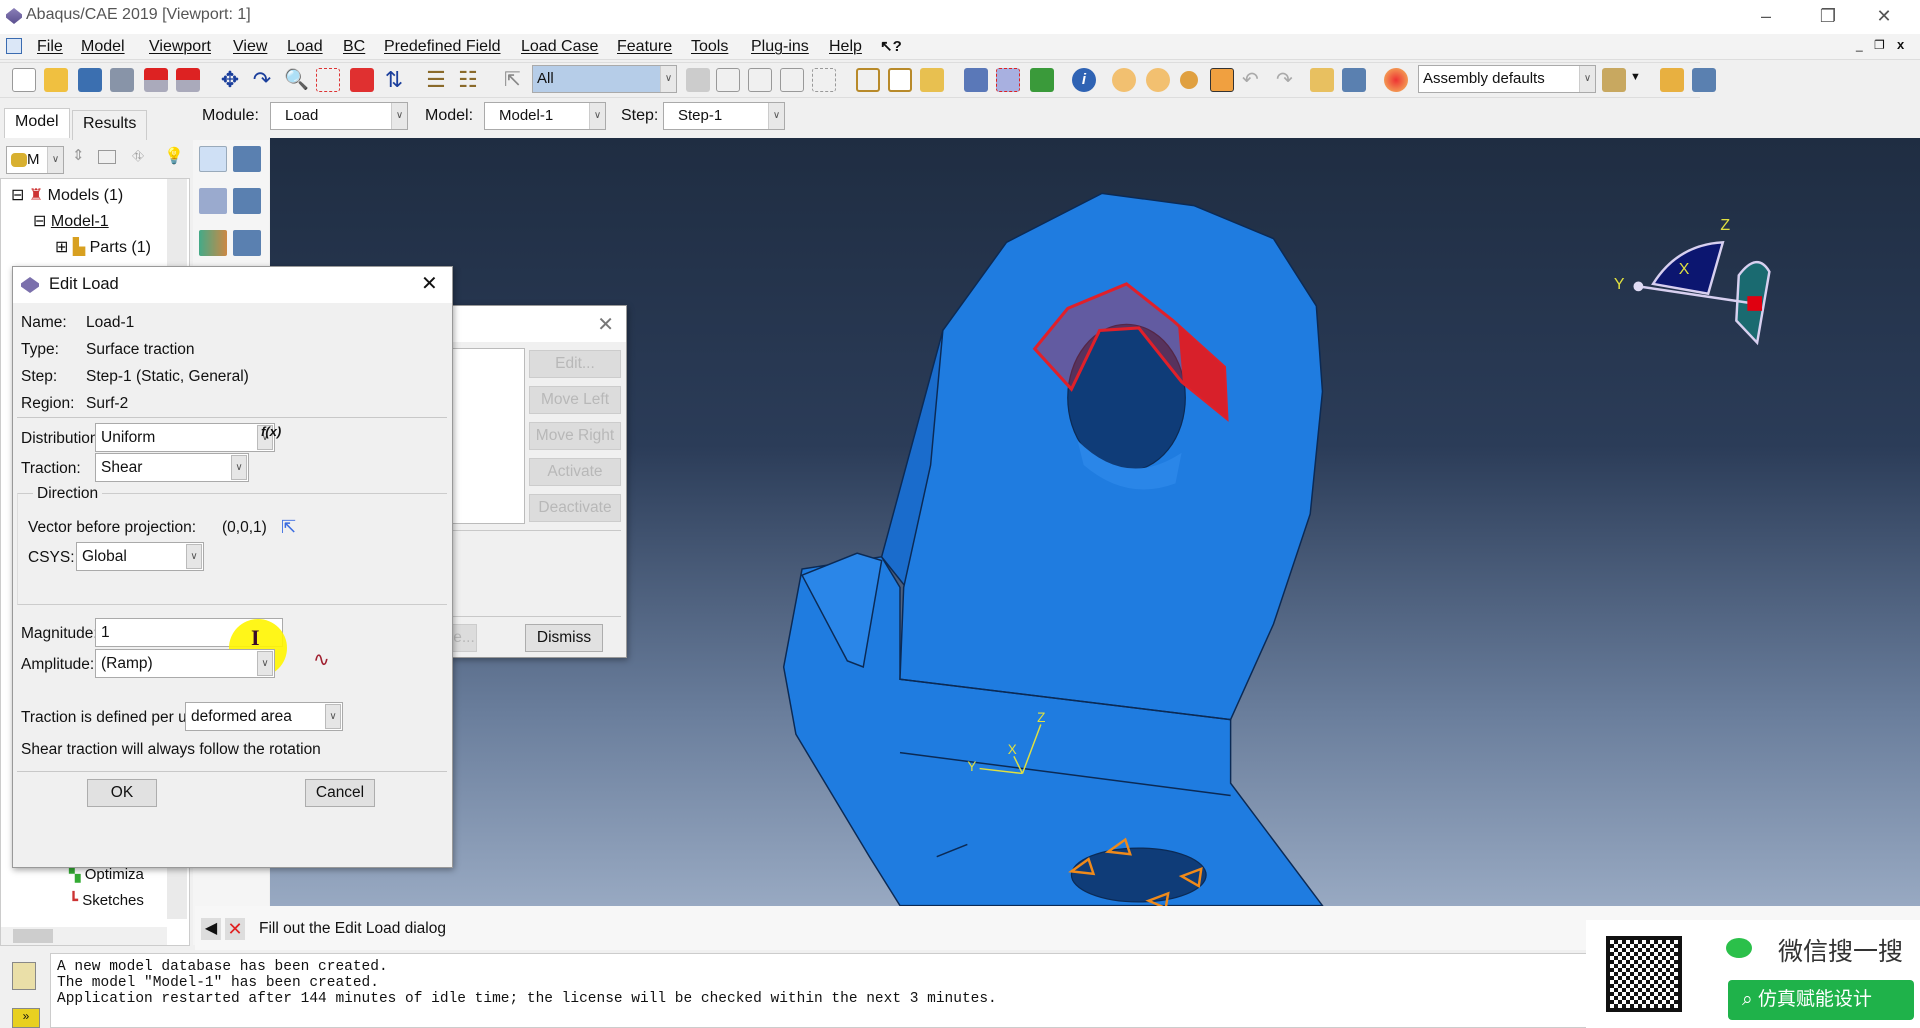 The width and height of the screenshot is (1920, 1028). What do you see at coordinates (321, 659) in the screenshot?
I see `create-amplitude-icon: ∿` at bounding box center [321, 659].